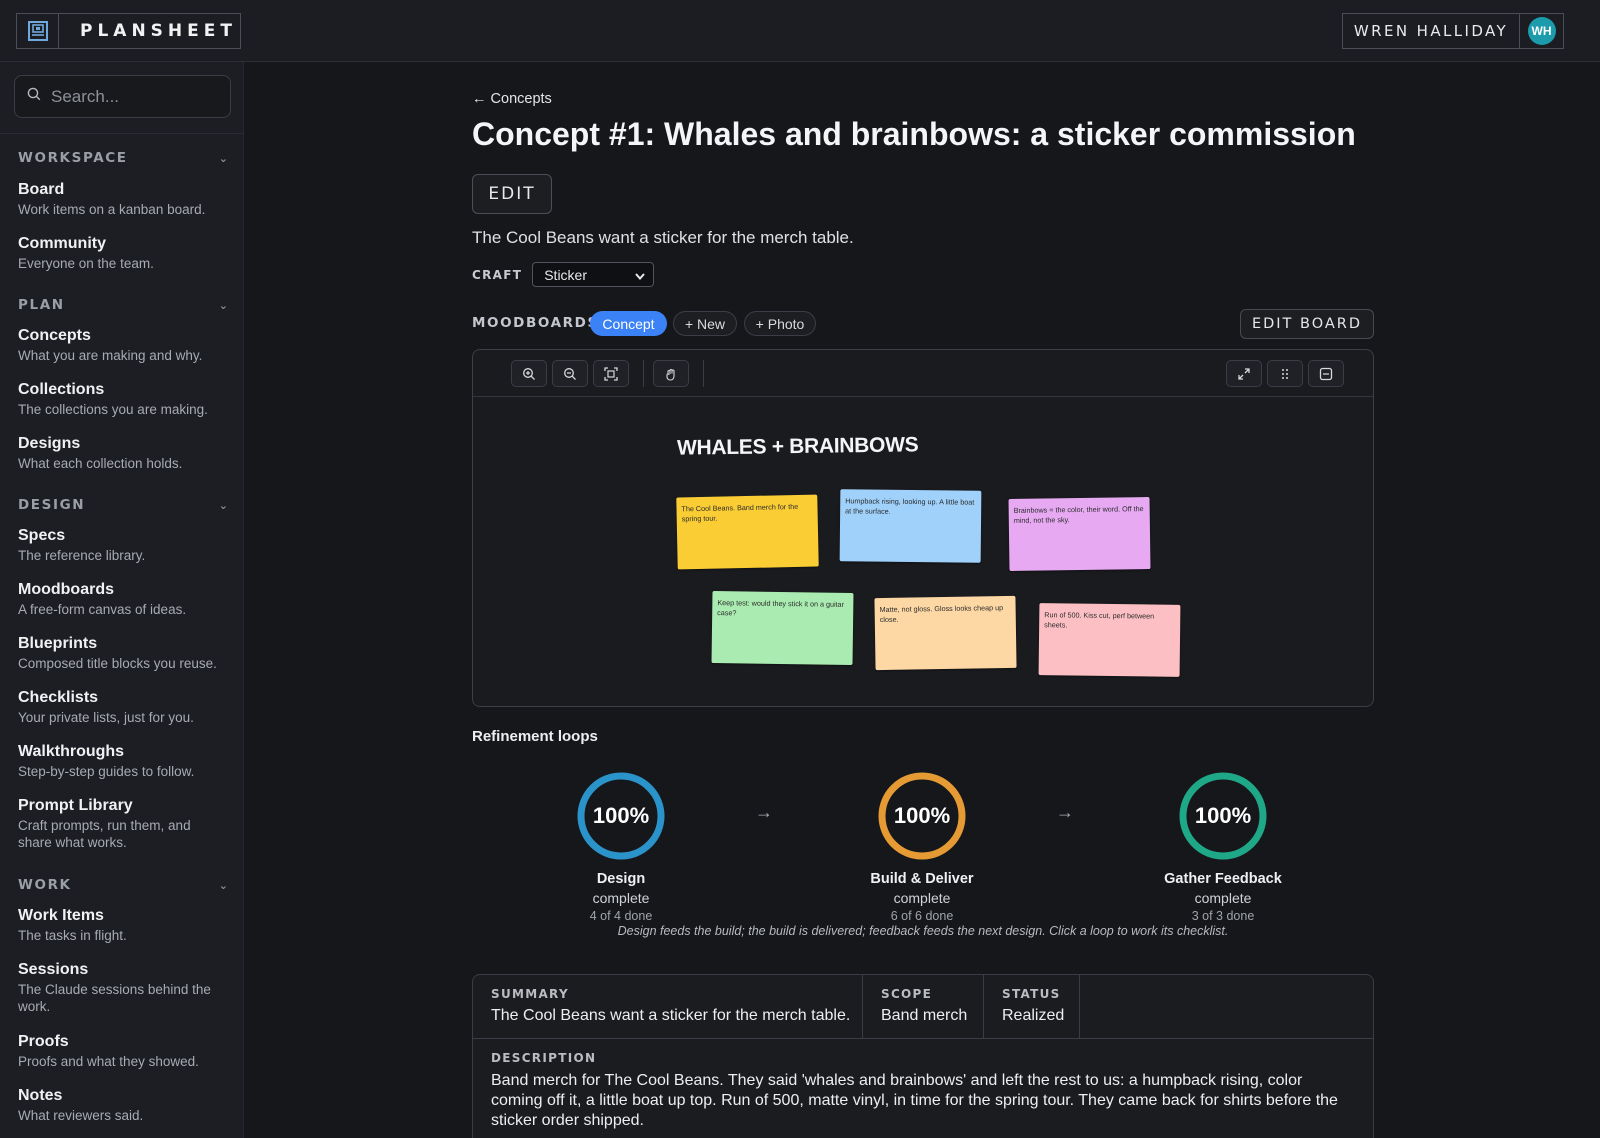 The image size is (1600, 1138). What do you see at coordinates (907, 994) in the screenshot?
I see `scope-label: SCOPE` at bounding box center [907, 994].